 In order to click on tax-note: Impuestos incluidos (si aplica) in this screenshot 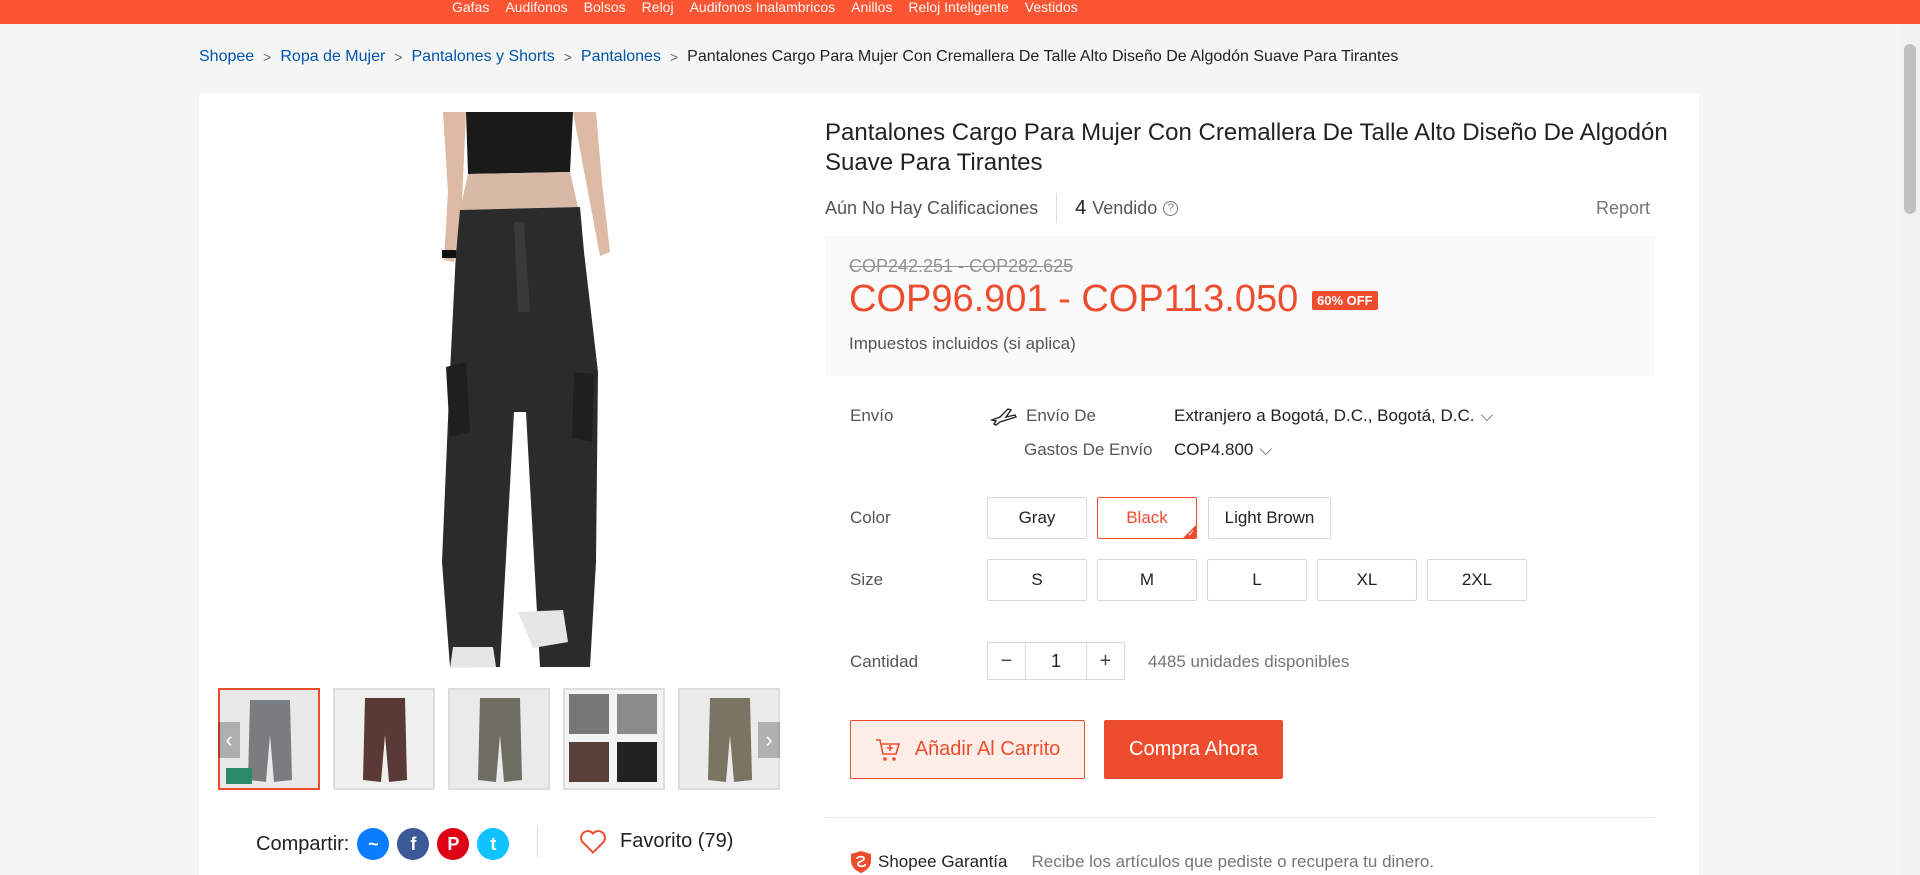, I will do `click(962, 343)`.